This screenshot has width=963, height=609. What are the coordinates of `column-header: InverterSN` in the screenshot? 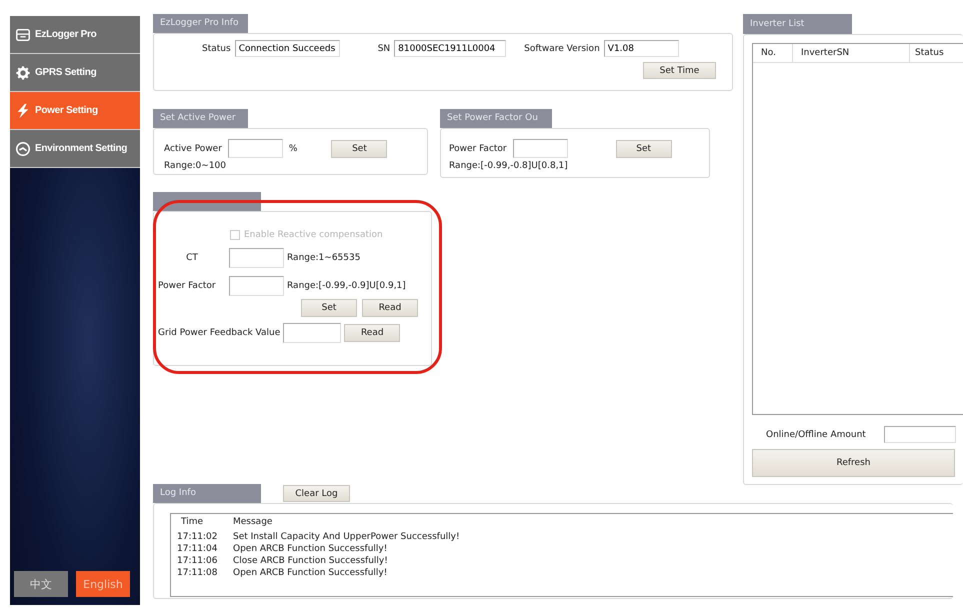 It's located at (851, 53).